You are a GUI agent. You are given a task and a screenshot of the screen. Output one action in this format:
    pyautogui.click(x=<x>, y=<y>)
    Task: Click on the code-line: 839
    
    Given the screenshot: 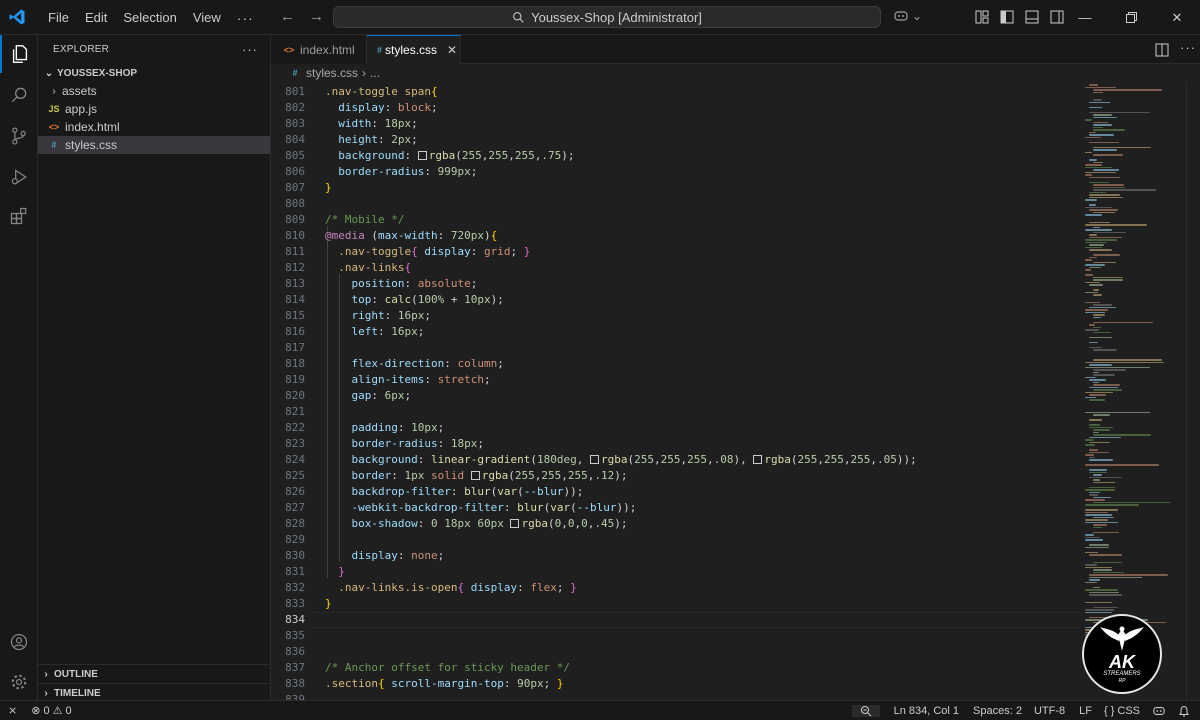 What is the action you would take?
    pyautogui.click(x=676, y=696)
    